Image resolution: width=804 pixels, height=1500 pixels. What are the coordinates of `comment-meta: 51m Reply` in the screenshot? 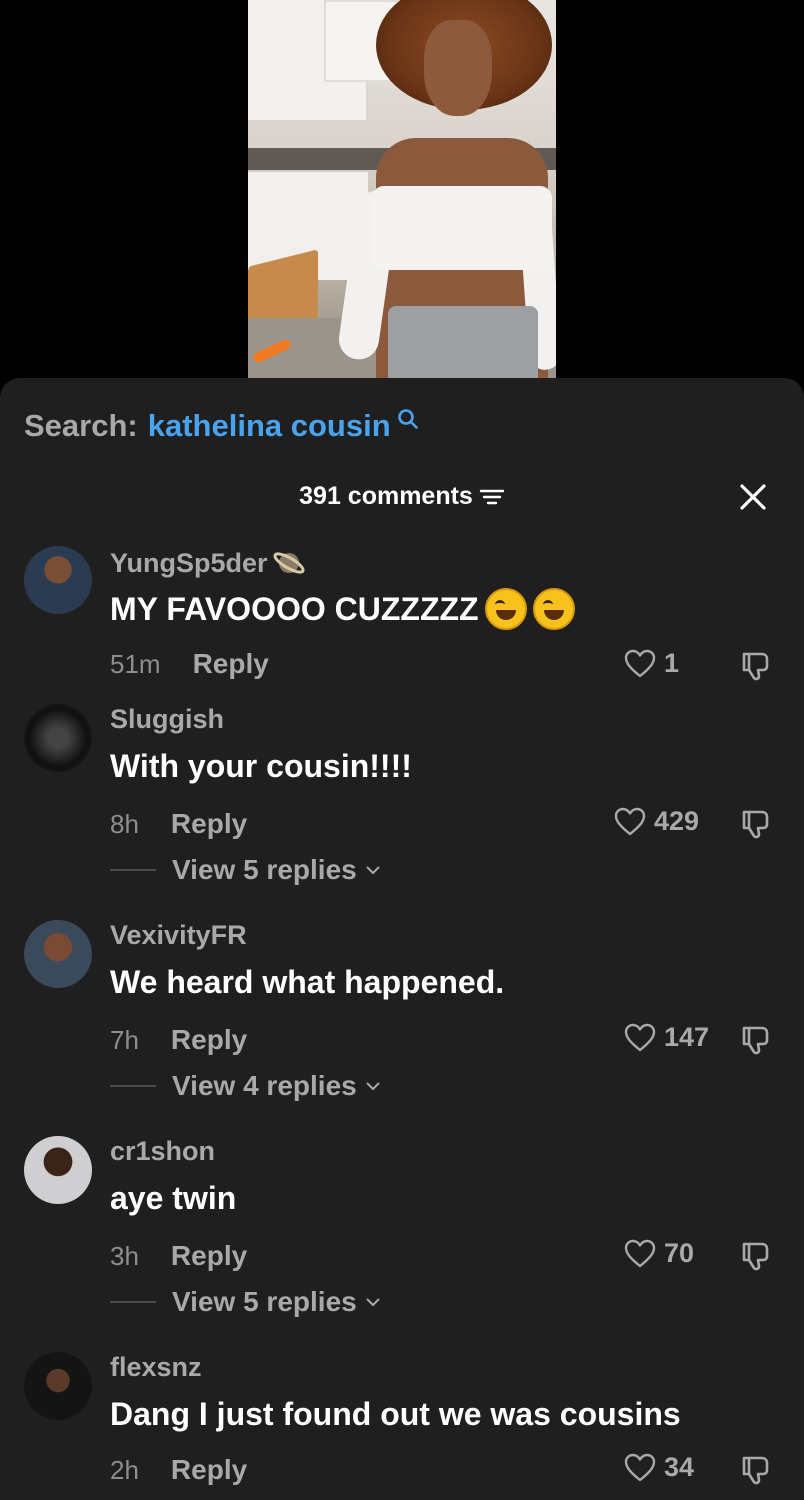 It's located at (189, 664).